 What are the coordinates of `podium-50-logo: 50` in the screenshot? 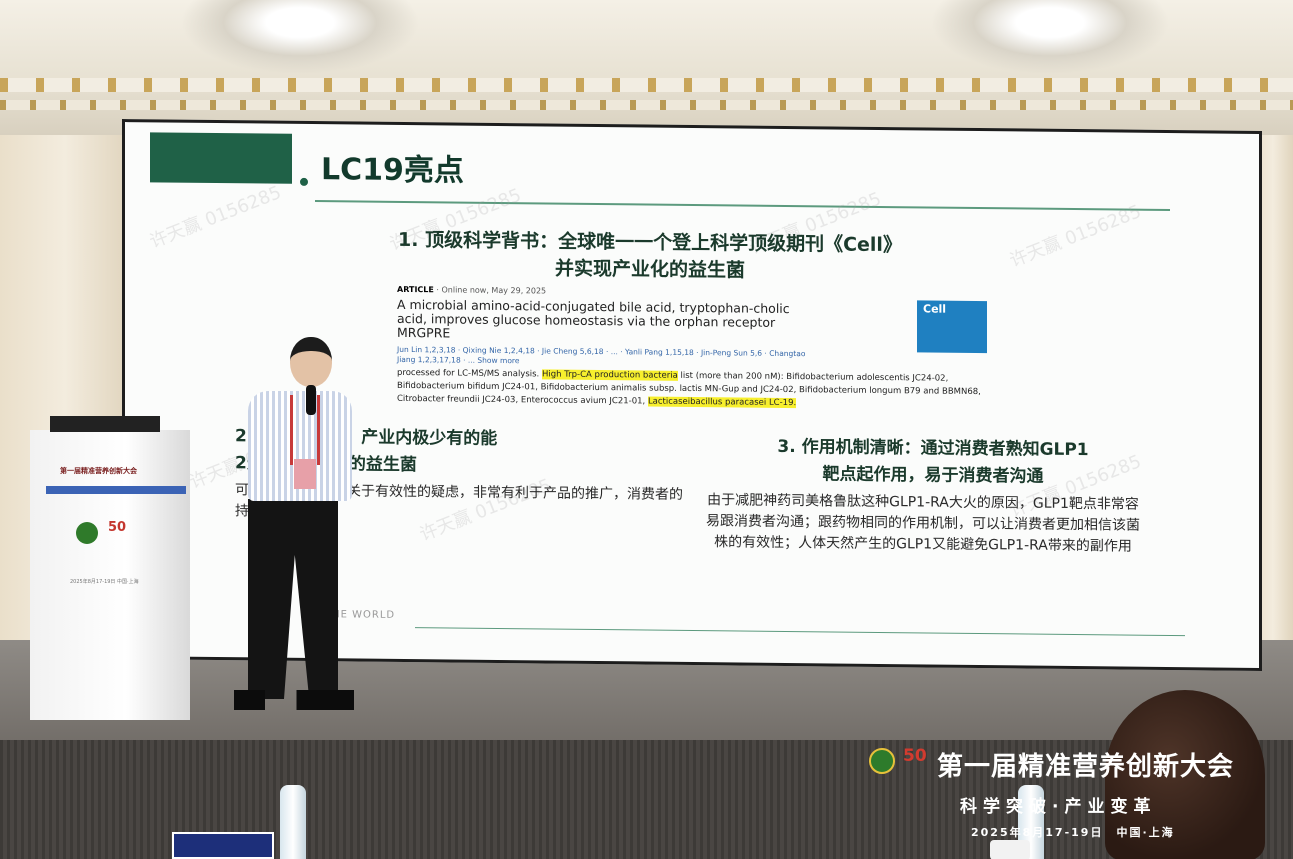 It's located at (117, 527).